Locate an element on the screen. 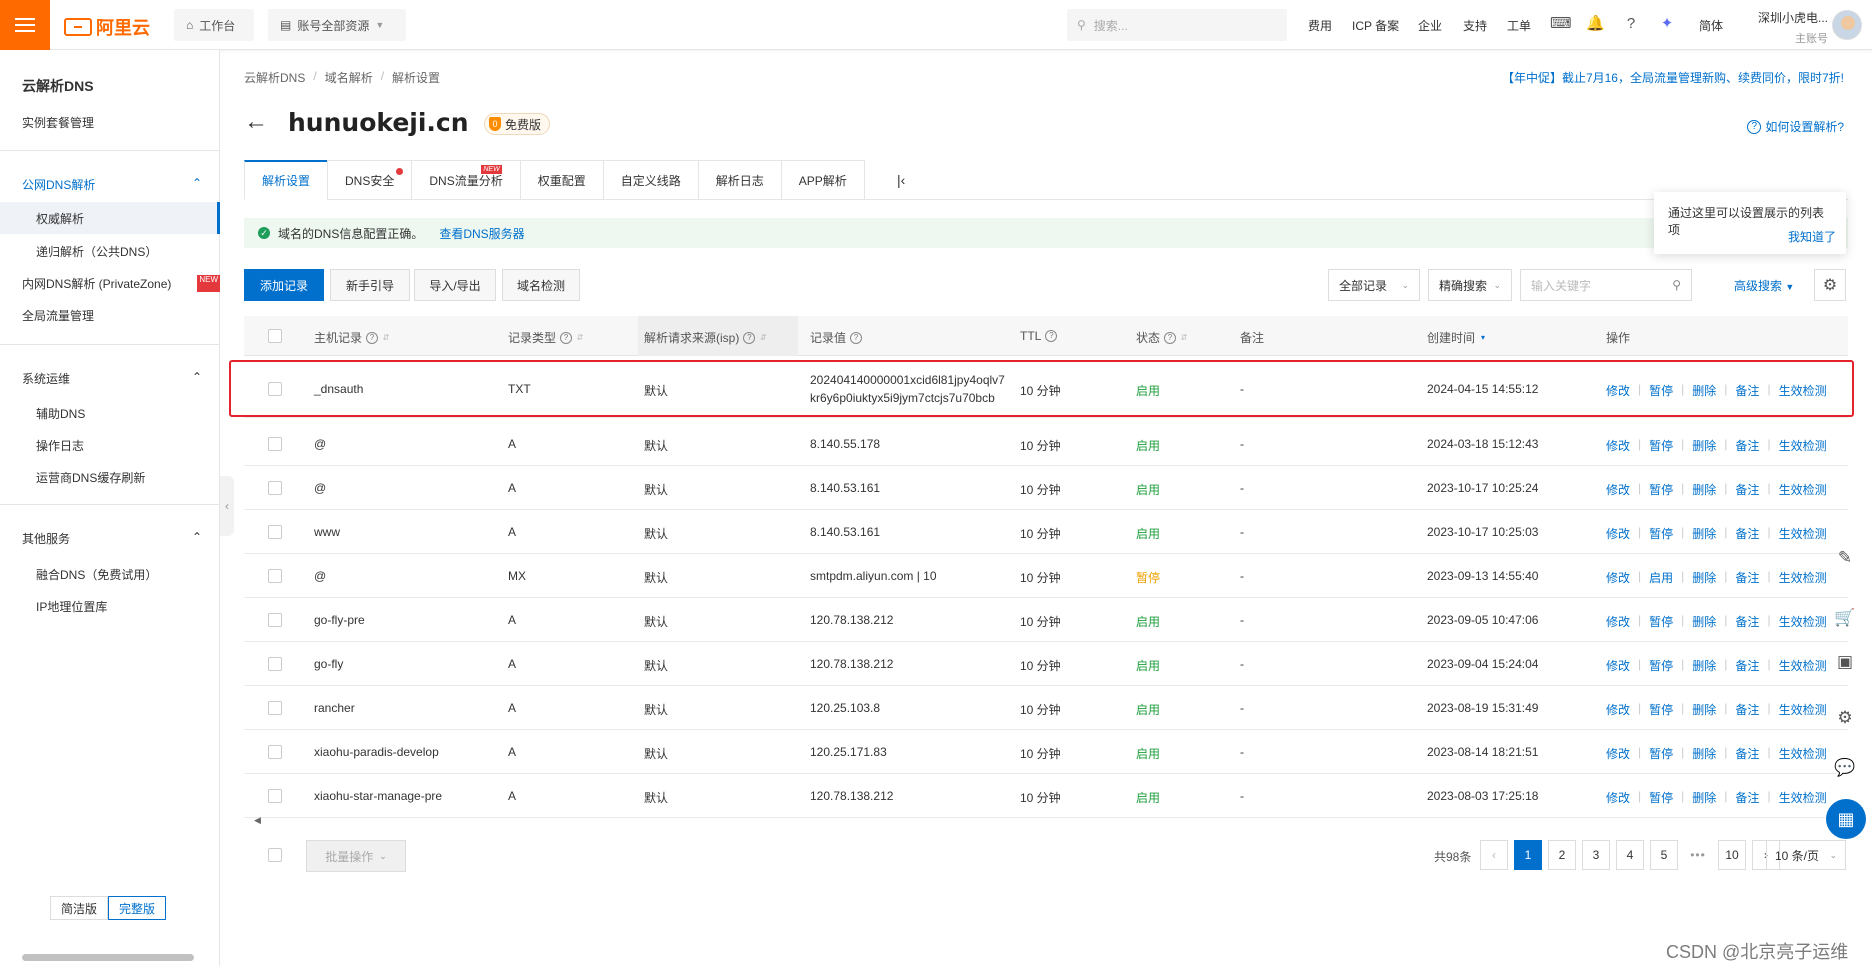  page-button: 2 is located at coordinates (1562, 855).